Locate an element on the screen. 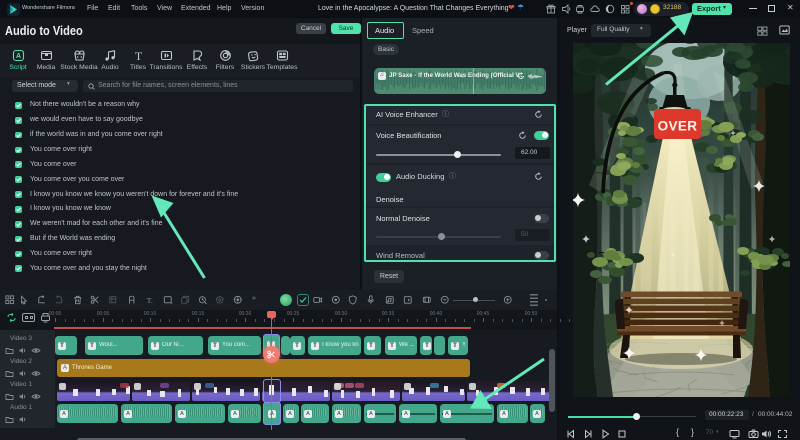  svg-text: T. is located at coordinates (150, 300).